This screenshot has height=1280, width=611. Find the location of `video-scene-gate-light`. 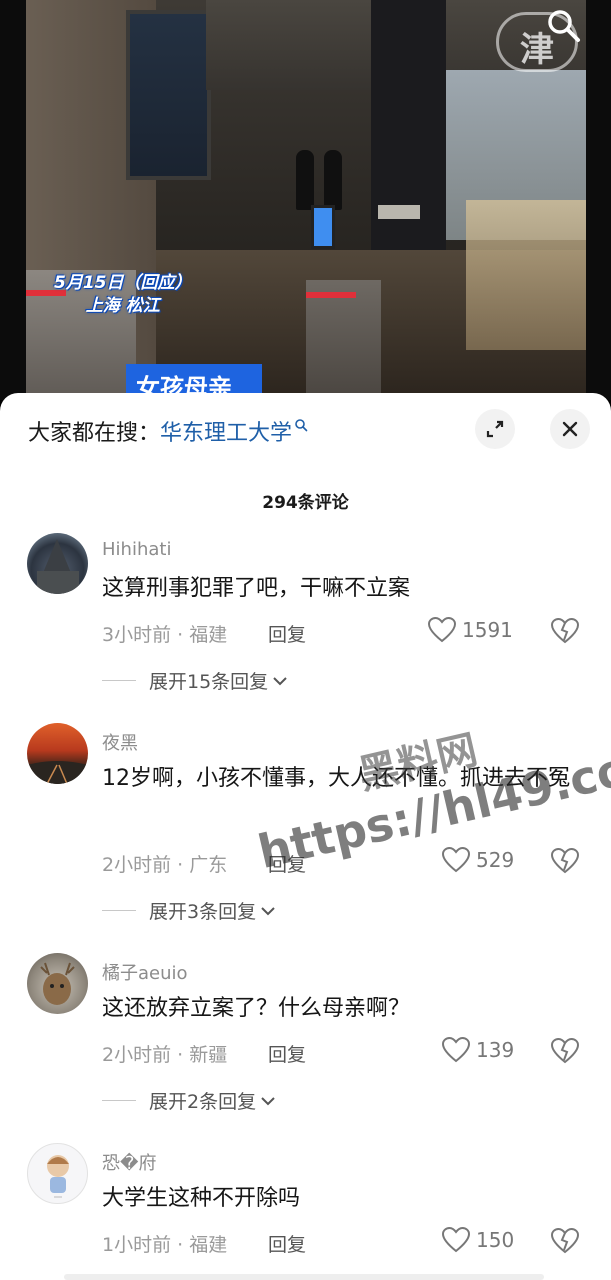

video-scene-gate-light is located at coordinates (331, 295).